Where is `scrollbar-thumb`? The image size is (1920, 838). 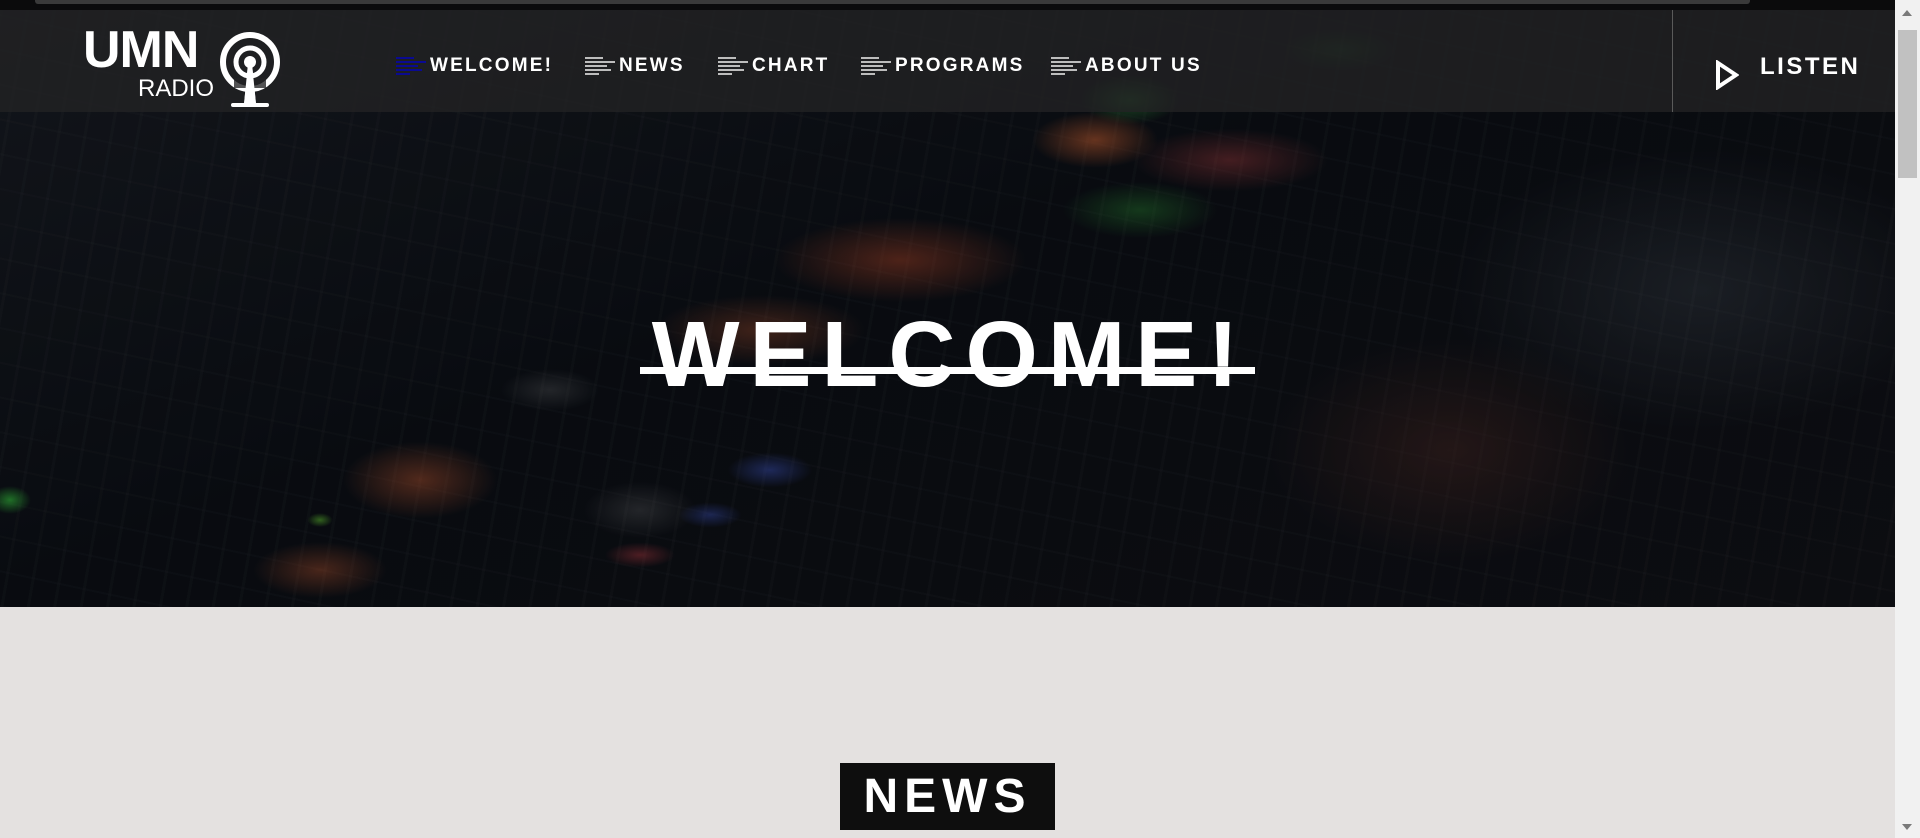
scrollbar-thumb is located at coordinates (1907, 104).